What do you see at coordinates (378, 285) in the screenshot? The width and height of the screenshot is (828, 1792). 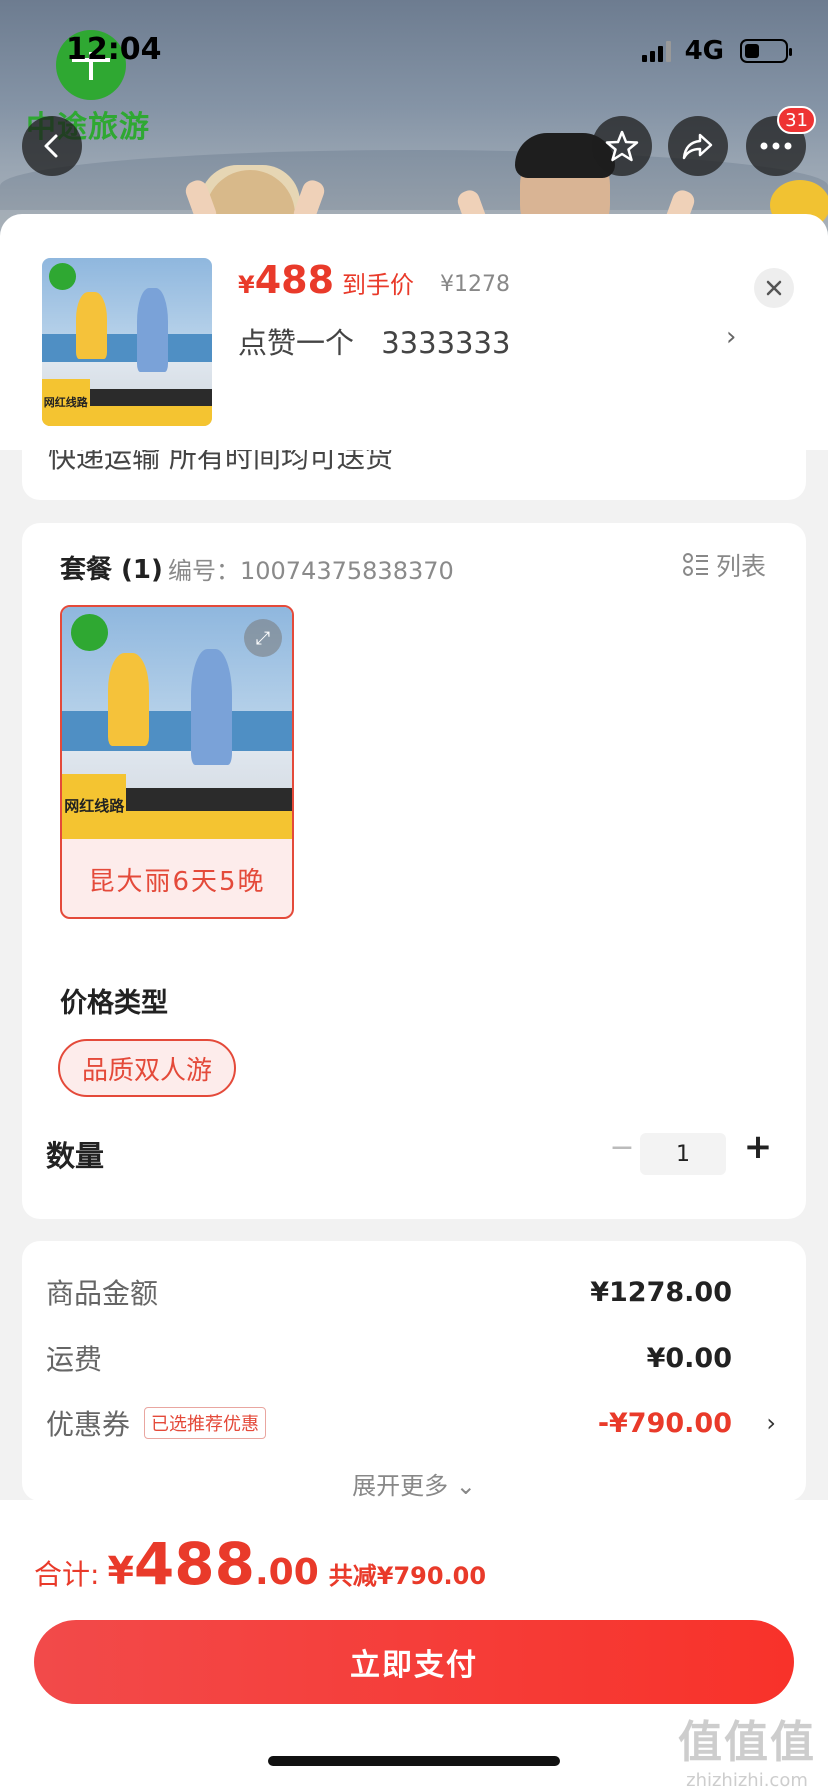 I see `deal-price-label: 到手价` at bounding box center [378, 285].